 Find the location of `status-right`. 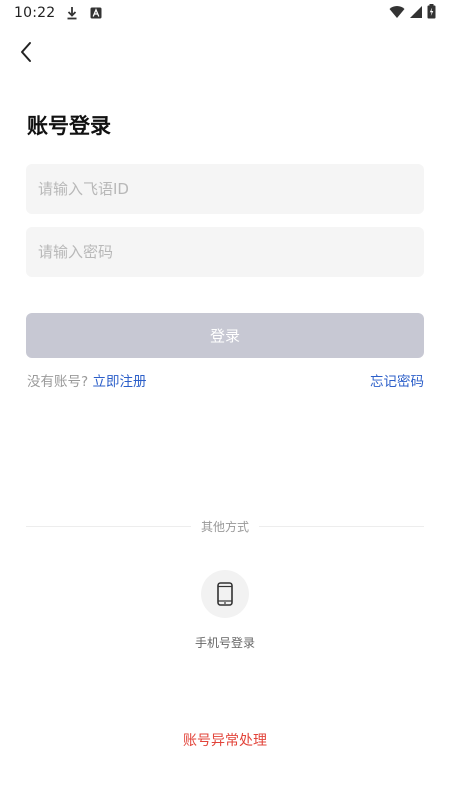

status-right is located at coordinates (412, 13).